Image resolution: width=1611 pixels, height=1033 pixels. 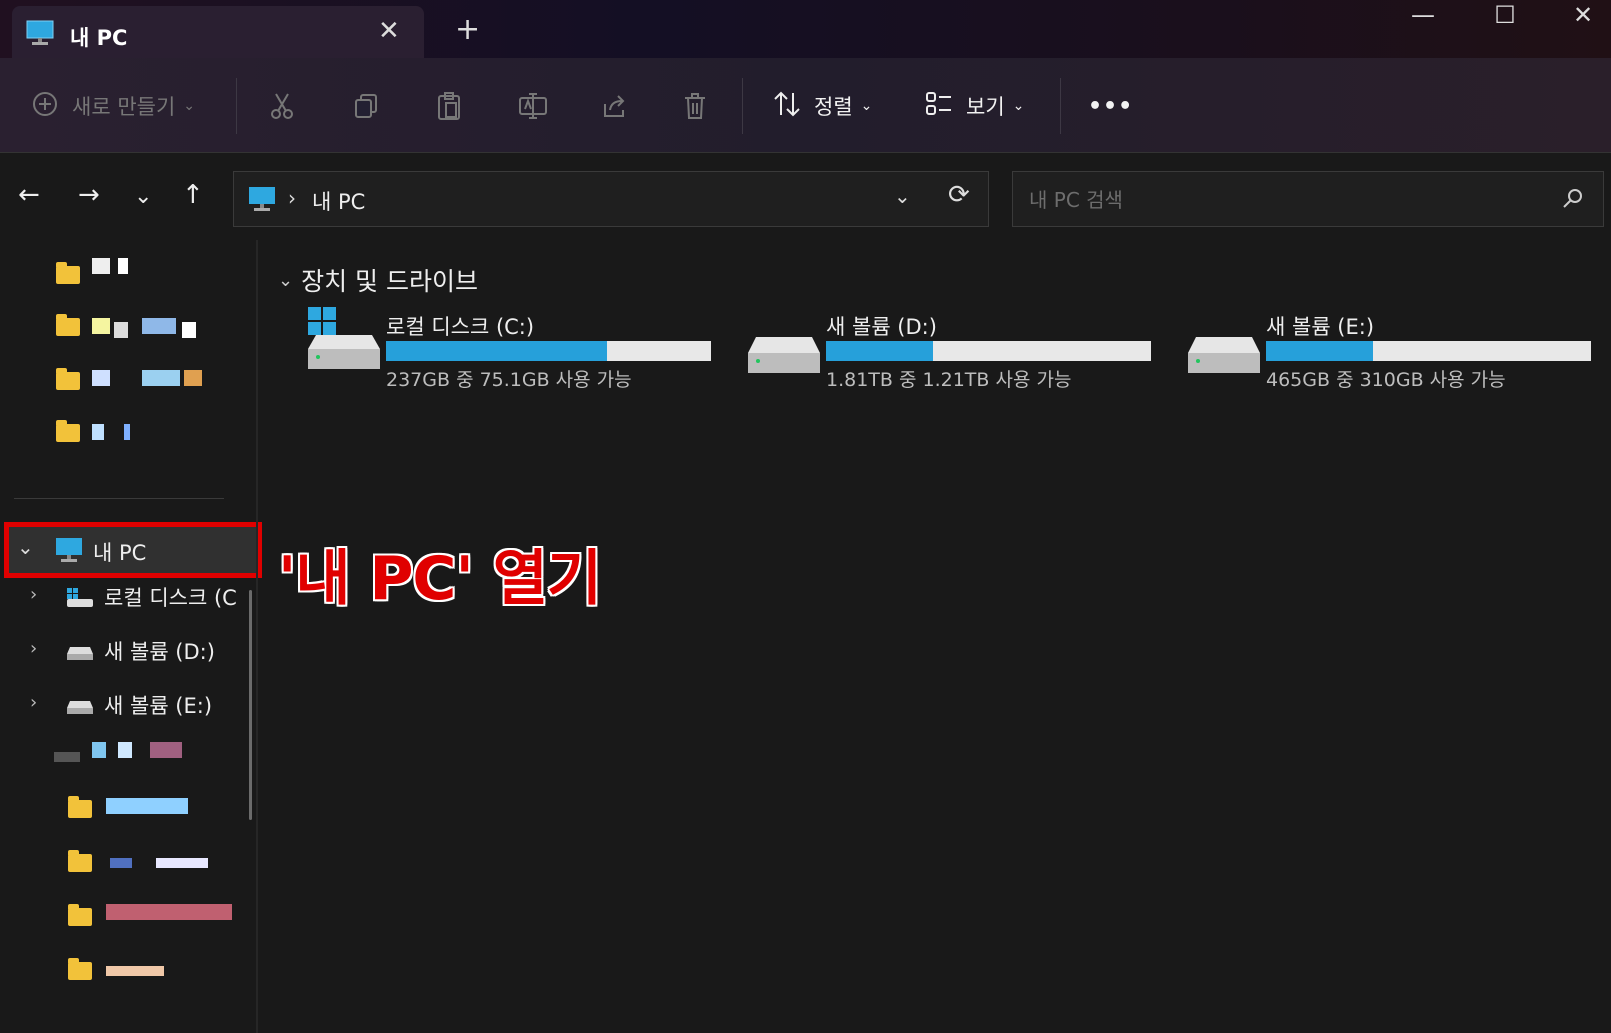 What do you see at coordinates (257, 636) in the screenshot?
I see `pane-divider` at bounding box center [257, 636].